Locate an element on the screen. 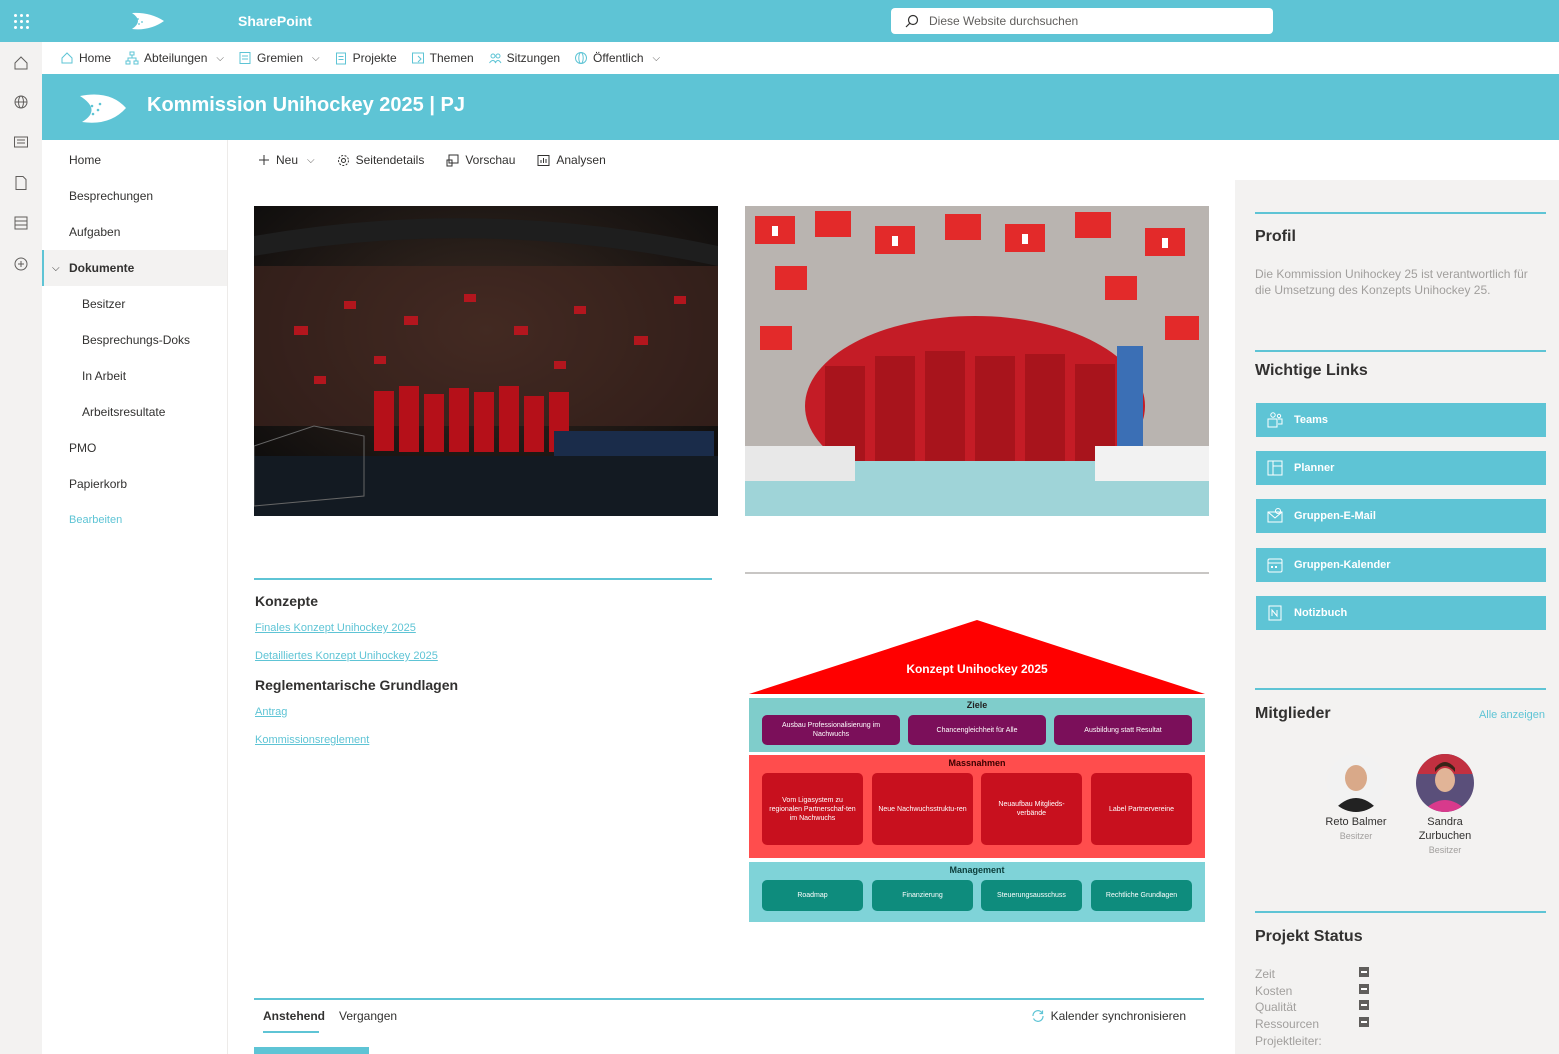 The width and height of the screenshot is (1559, 1054). nav-item-besitzer: Besitzer is located at coordinates (134, 304).